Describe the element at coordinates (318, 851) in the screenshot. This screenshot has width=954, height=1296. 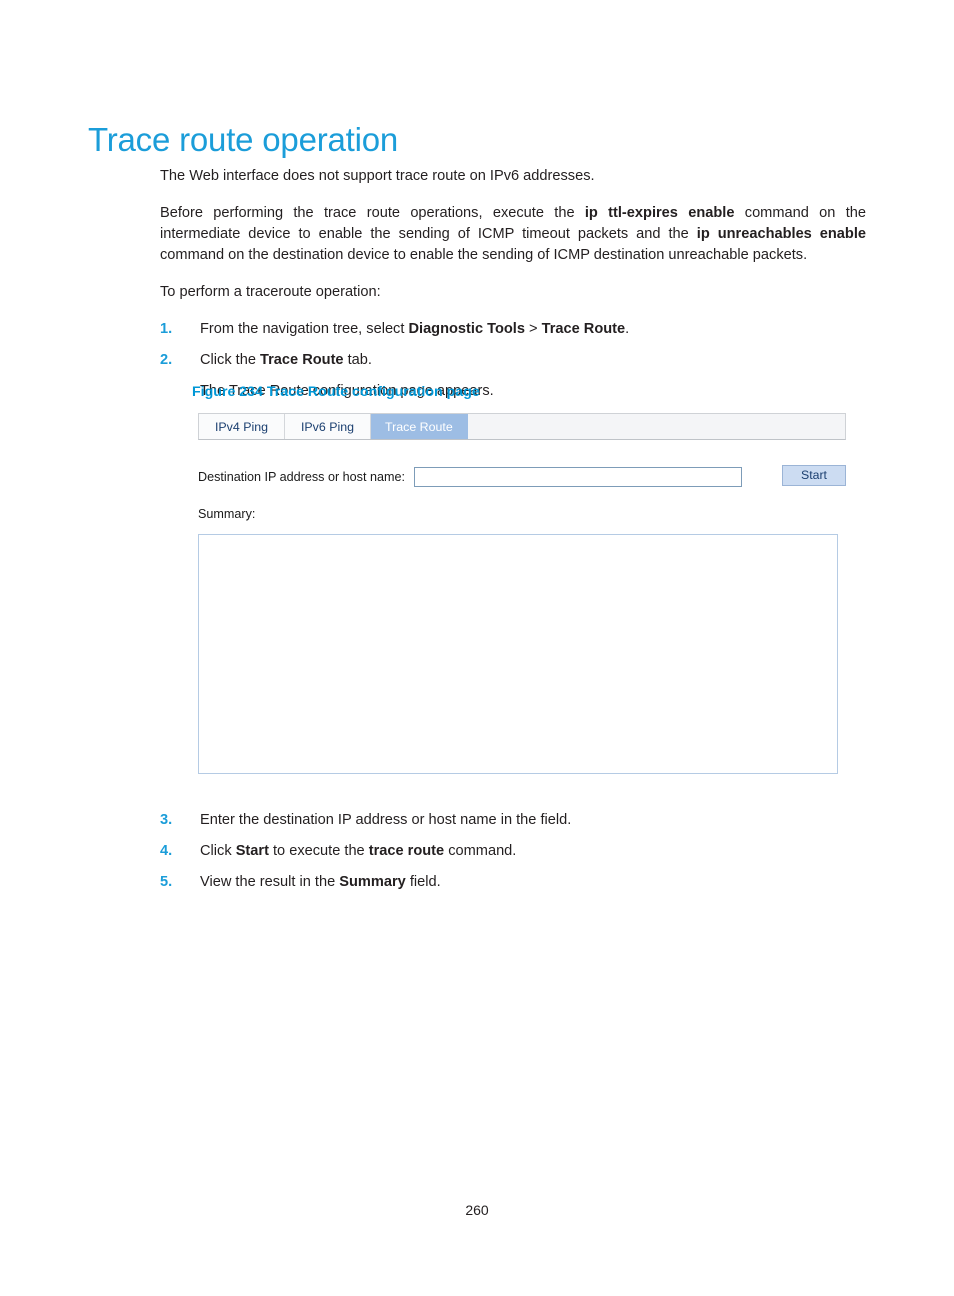
I see `step-text-2: to execute the` at that location.